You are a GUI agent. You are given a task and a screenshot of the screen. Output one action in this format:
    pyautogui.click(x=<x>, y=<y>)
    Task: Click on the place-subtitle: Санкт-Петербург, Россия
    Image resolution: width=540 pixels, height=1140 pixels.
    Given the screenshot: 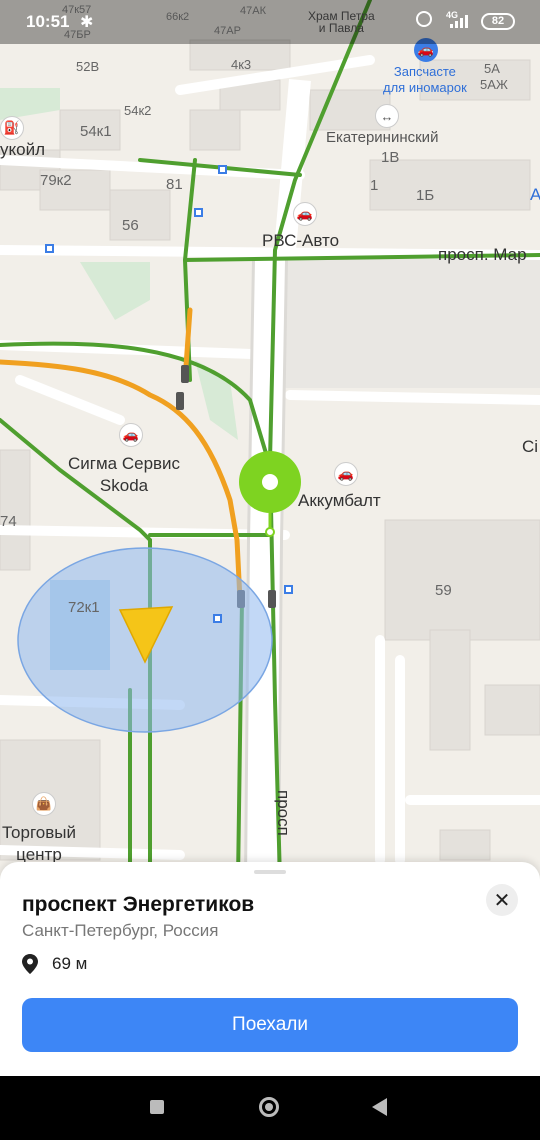 What is the action you would take?
    pyautogui.click(x=120, y=930)
    